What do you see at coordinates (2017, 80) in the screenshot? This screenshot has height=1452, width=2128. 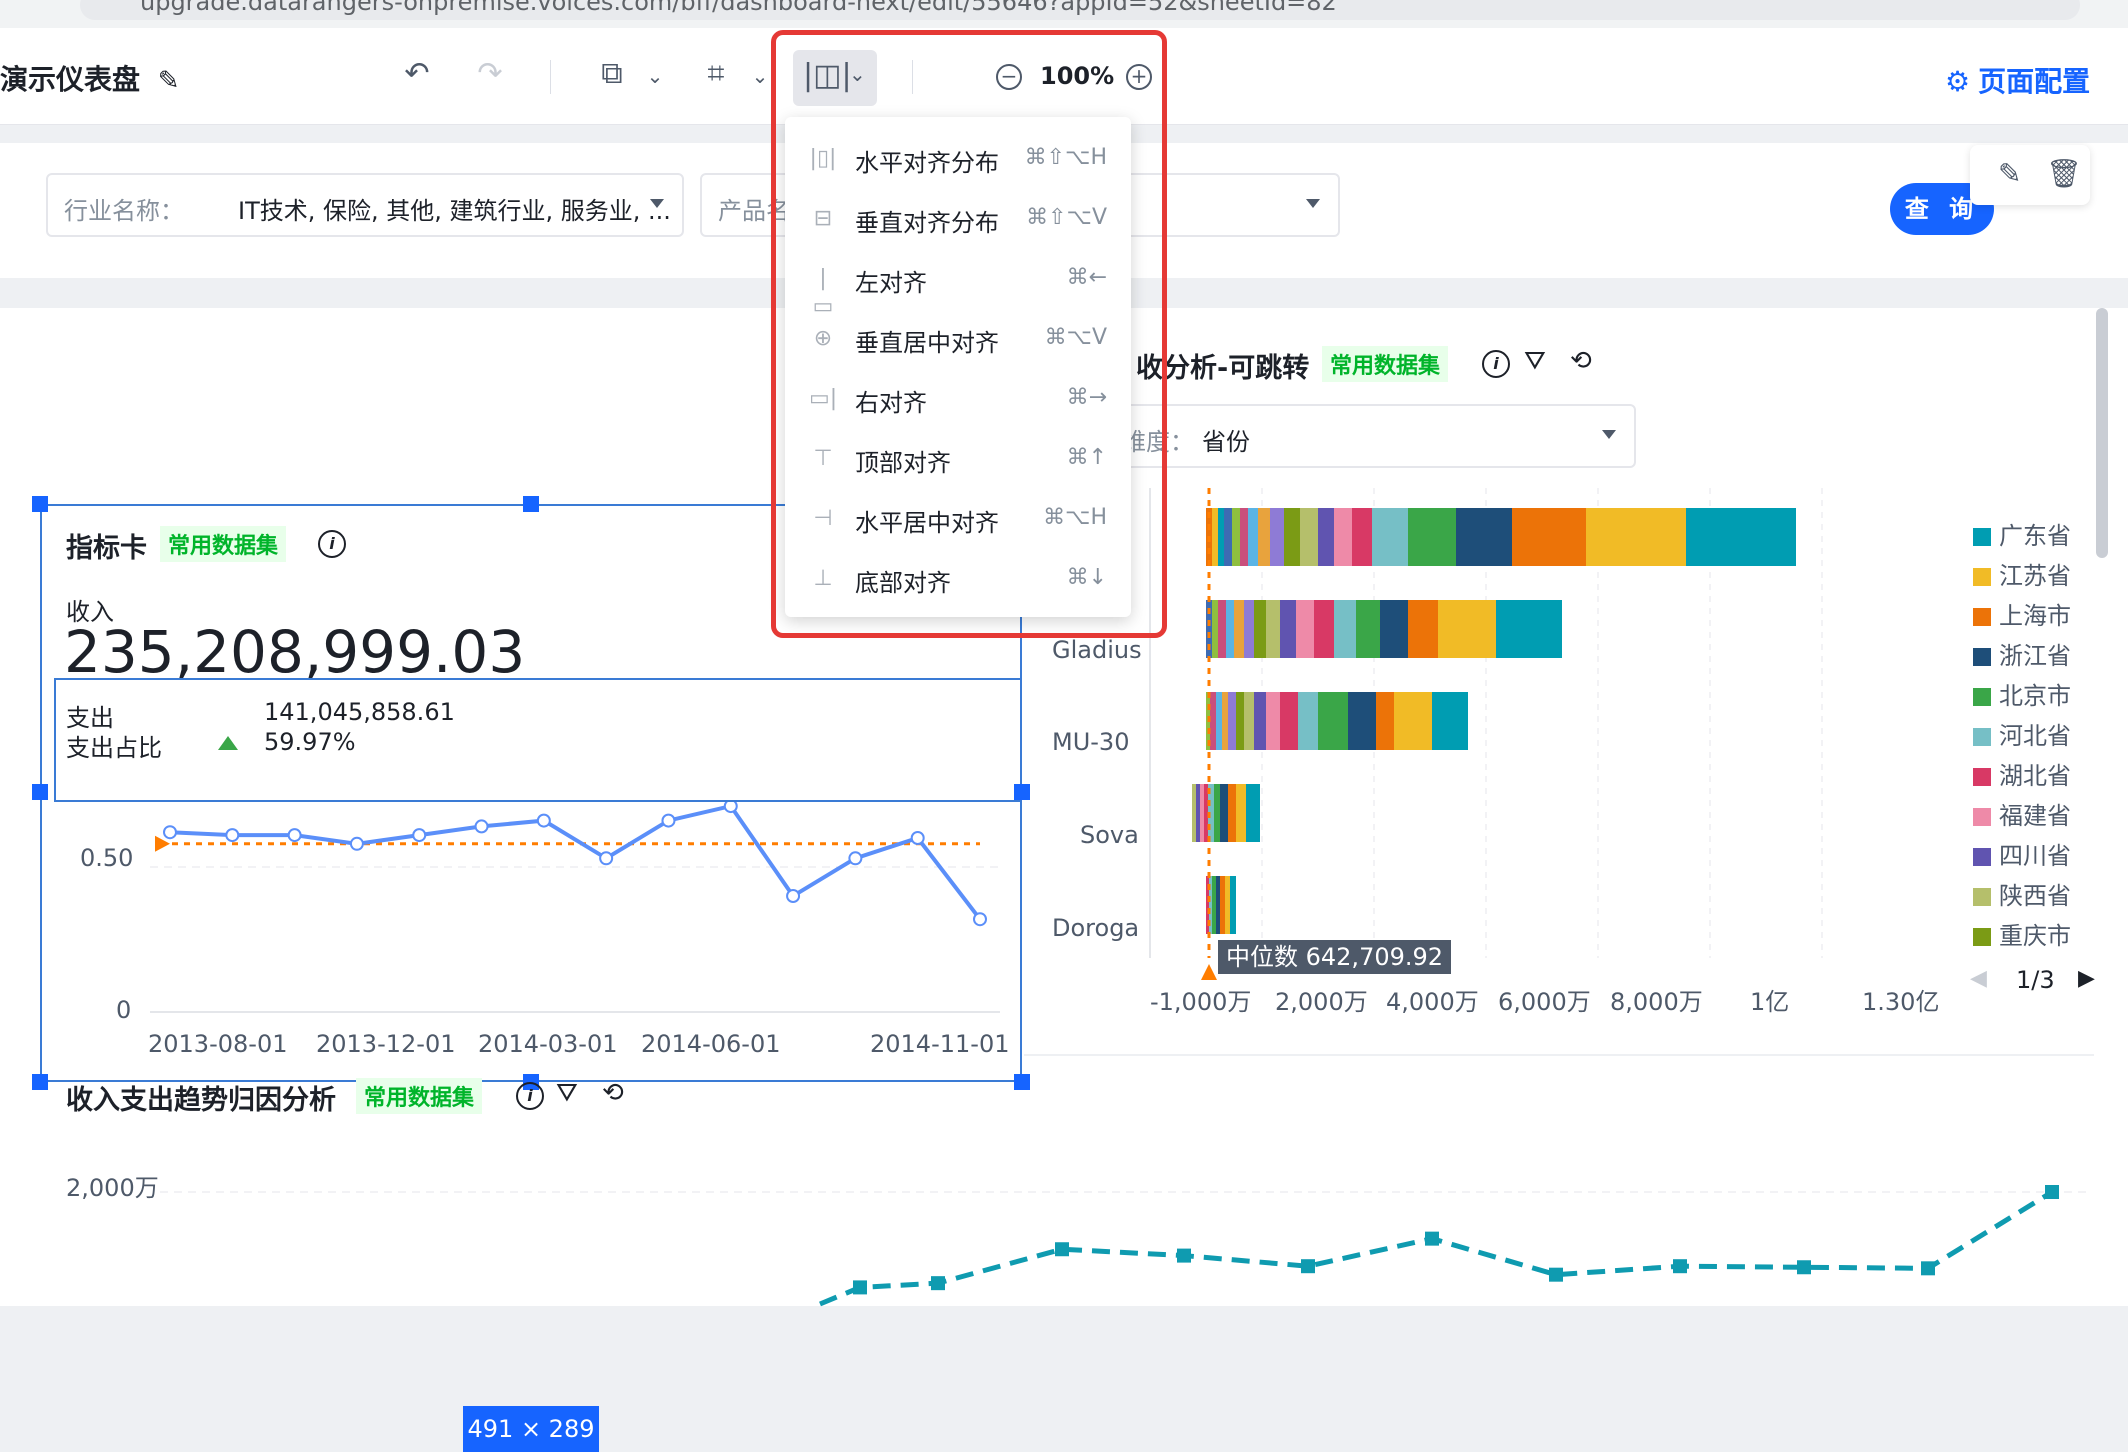 I see `page-config-button: ⚙ 页面配置` at bounding box center [2017, 80].